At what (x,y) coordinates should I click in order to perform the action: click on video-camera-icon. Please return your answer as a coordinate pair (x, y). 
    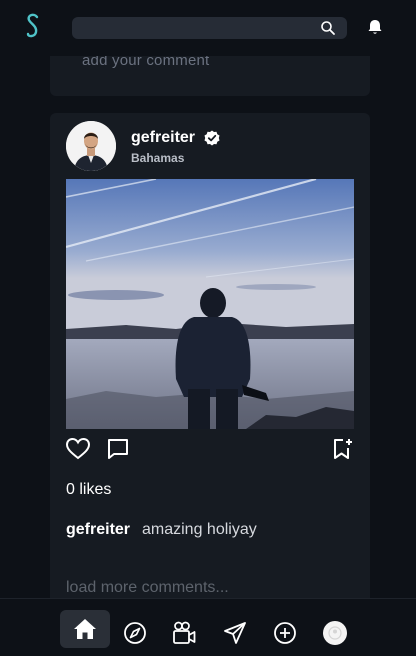
    Looking at the image, I should click on (184, 633).